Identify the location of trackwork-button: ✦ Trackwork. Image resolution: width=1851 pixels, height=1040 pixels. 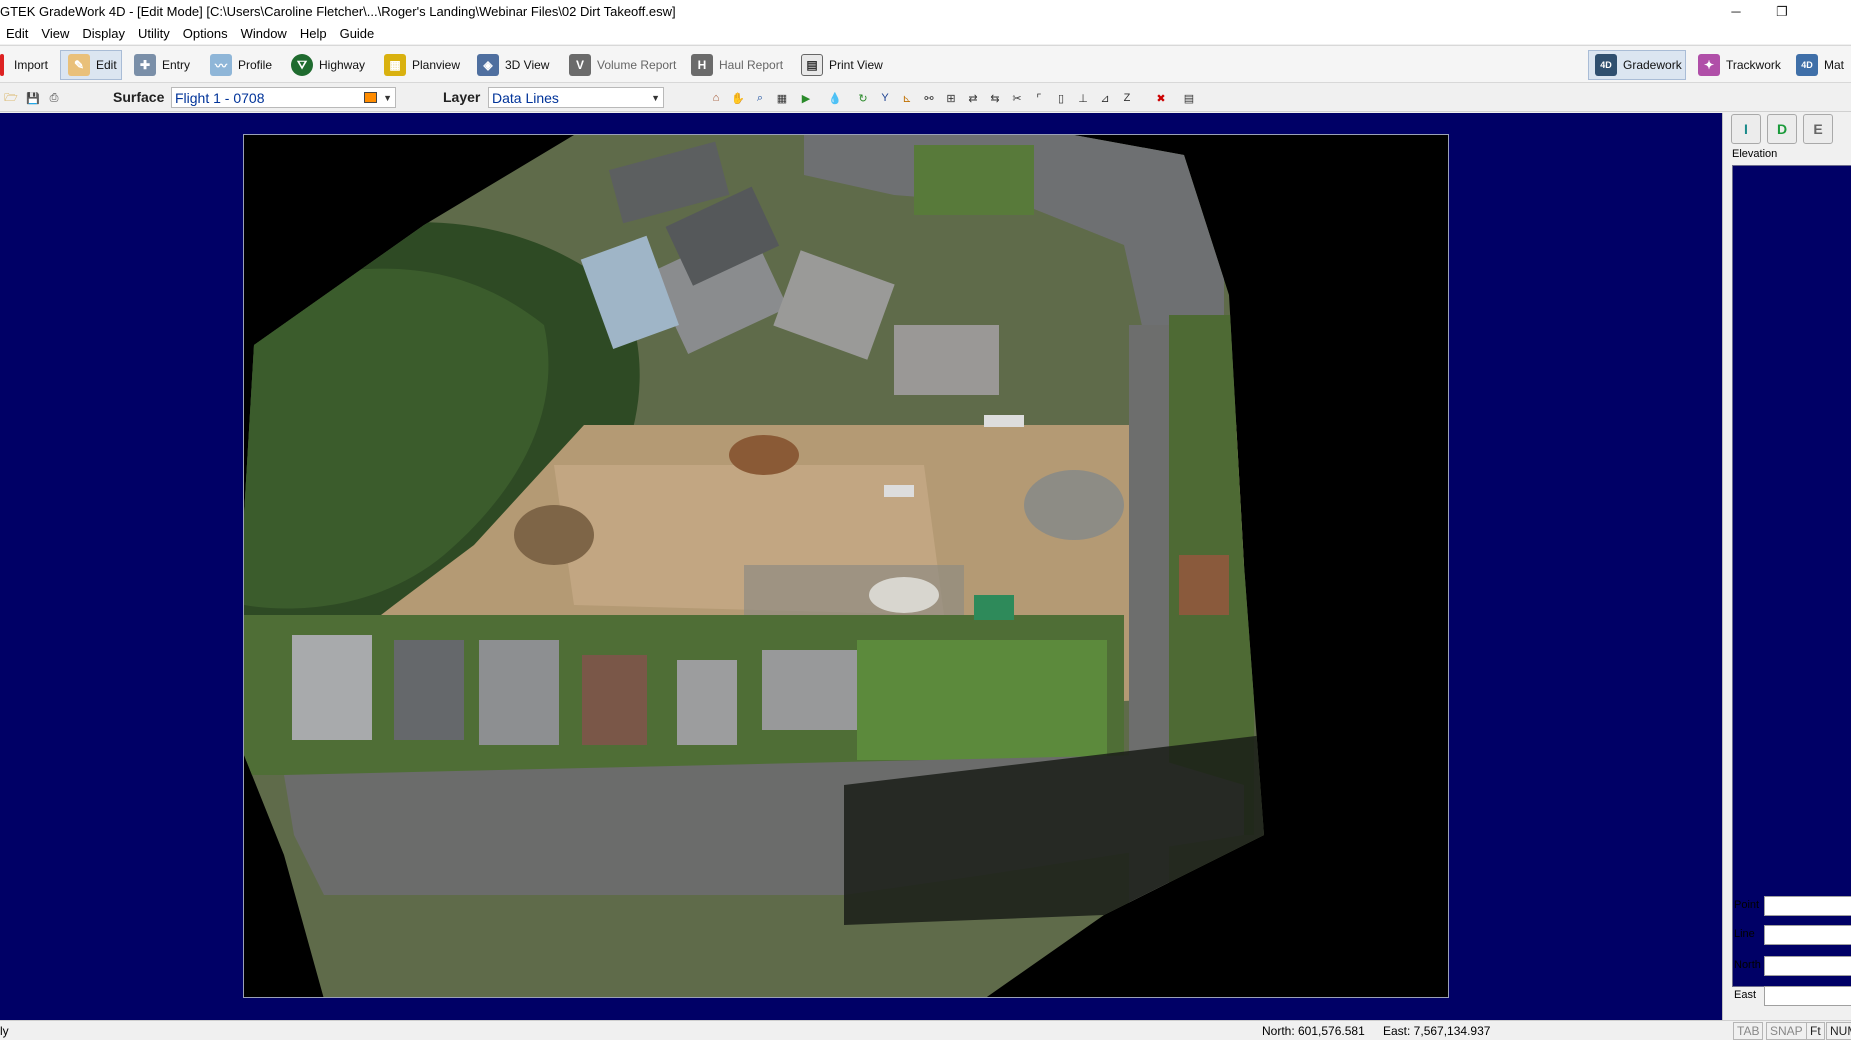
(1739, 65).